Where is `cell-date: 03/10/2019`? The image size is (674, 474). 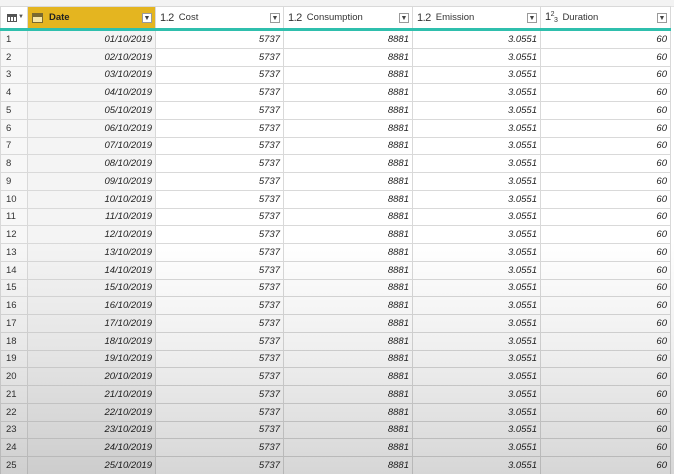 cell-date: 03/10/2019 is located at coordinates (91, 75).